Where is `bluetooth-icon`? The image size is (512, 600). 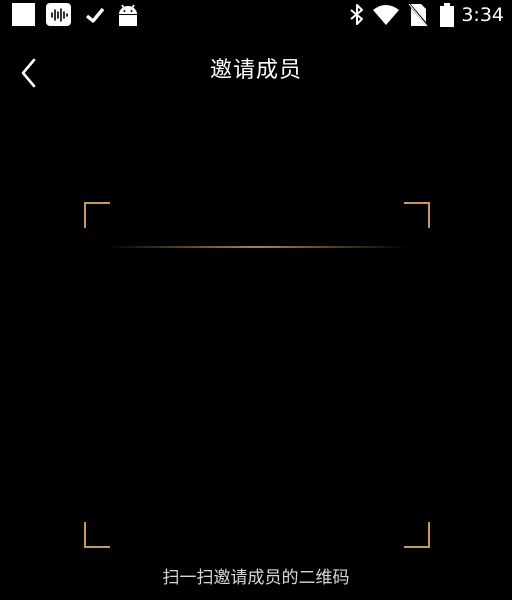 bluetooth-icon is located at coordinates (356, 14).